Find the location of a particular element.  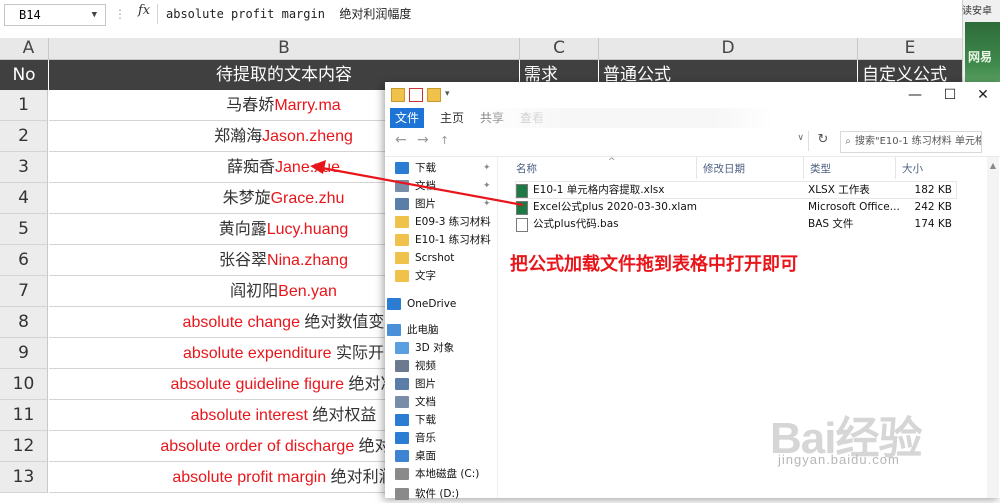

instruction-annotation: 把公式加载文件拖到表格中打开即可 is located at coordinates (654, 264).